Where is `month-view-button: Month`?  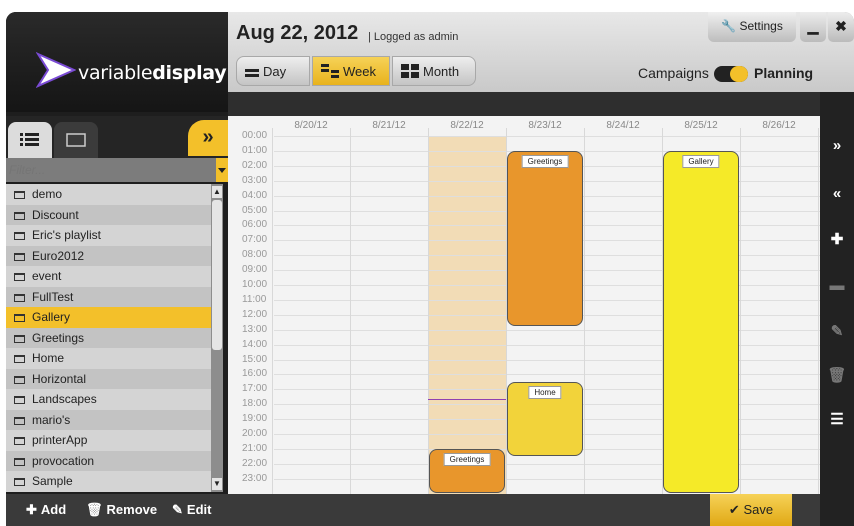 month-view-button: Month is located at coordinates (434, 71).